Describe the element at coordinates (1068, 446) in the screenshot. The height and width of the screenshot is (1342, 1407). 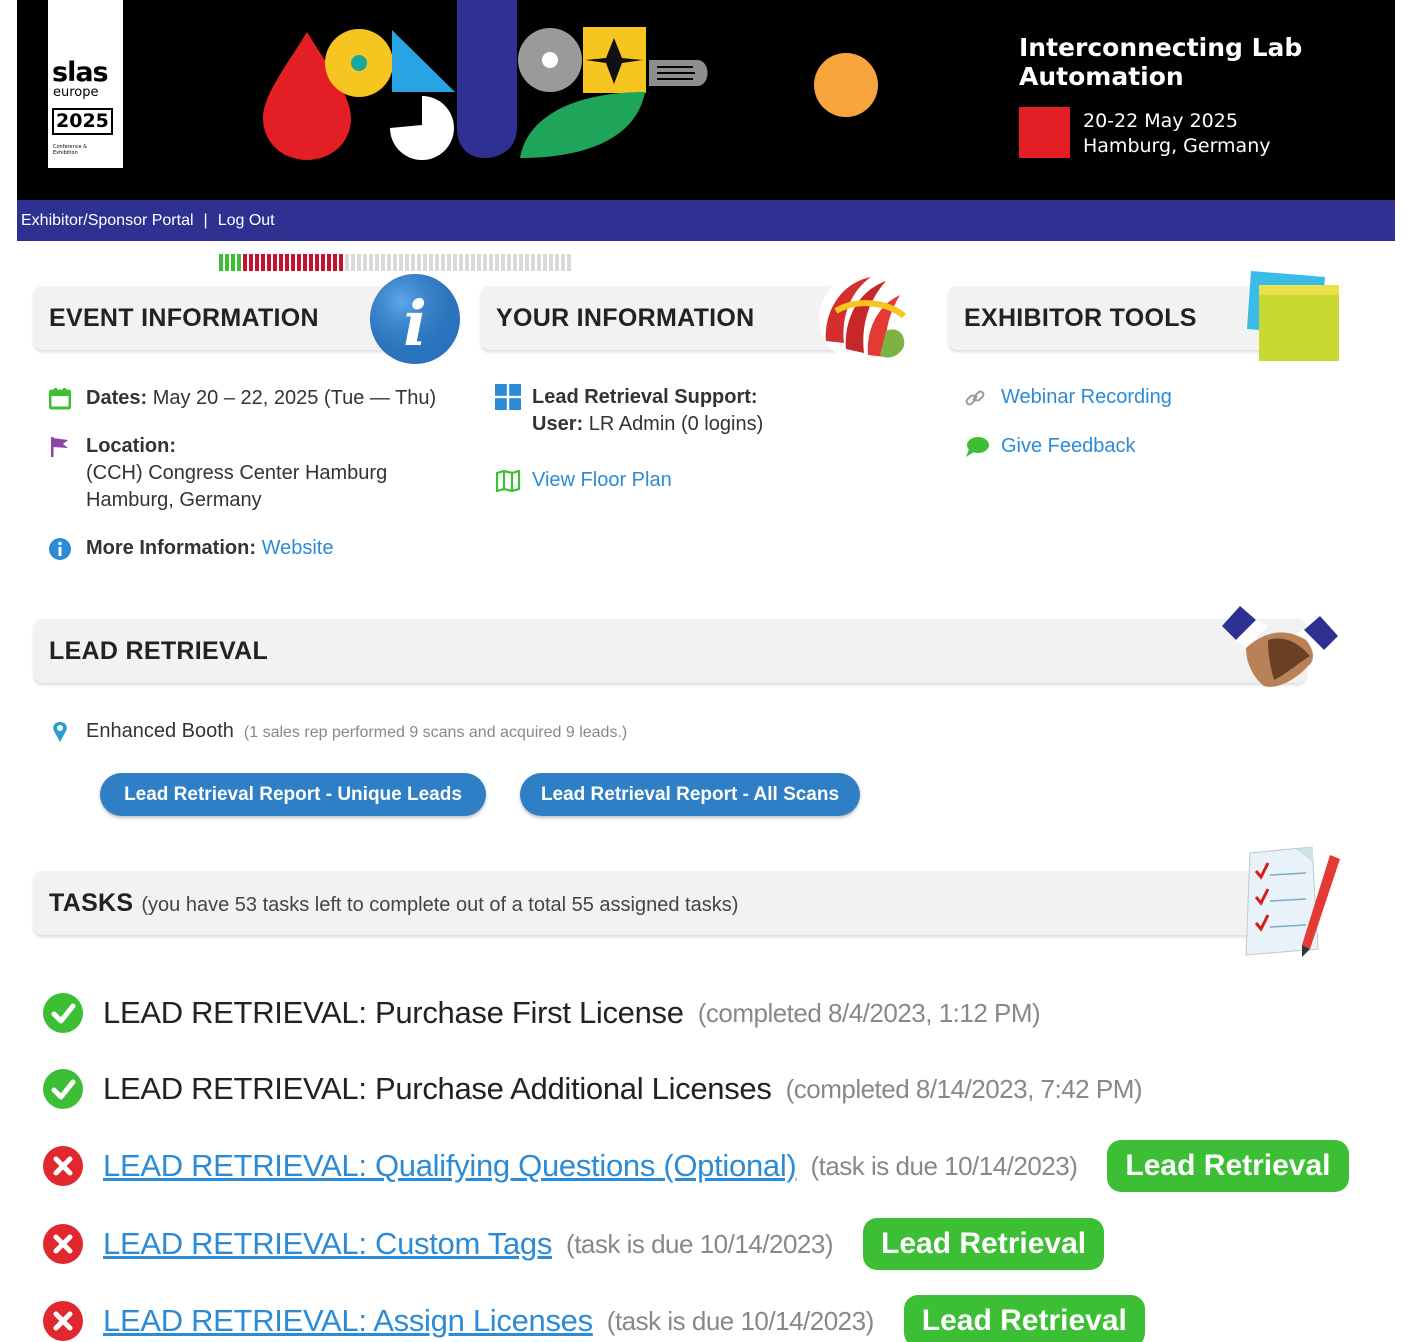
I see `give-feedback-link: Give Feedback` at that location.